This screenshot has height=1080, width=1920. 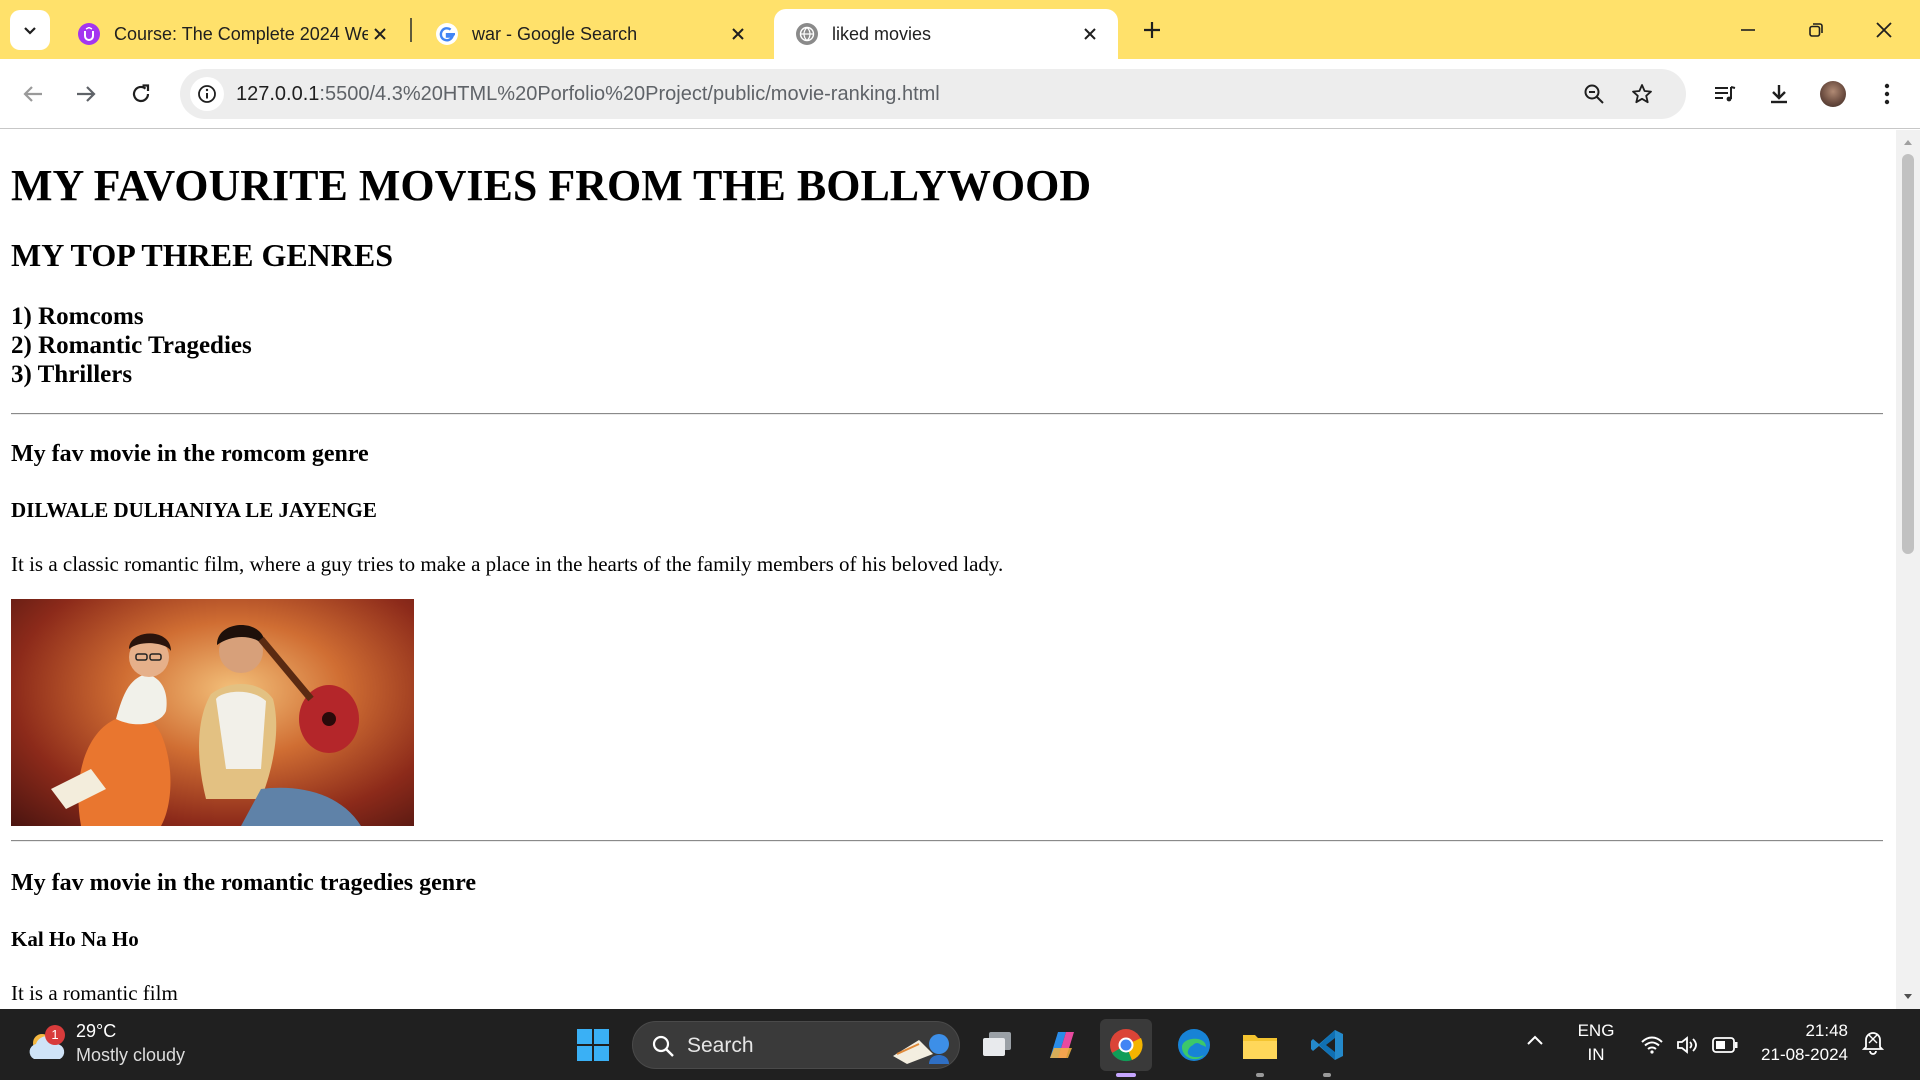 I want to click on clock: 21:48 21-08-2024, so click(x=1800, y=1045).